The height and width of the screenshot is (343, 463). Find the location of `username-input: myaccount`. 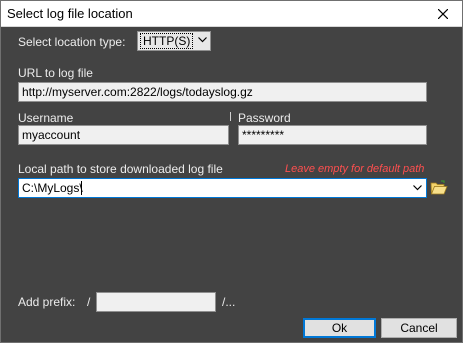

username-input: myaccount is located at coordinates (123, 135).